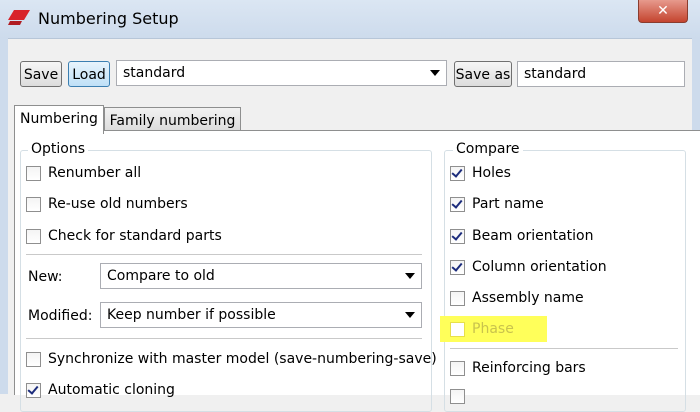  Describe the element at coordinates (533, 236) in the screenshot. I see `checkbox-label: Beam orientation` at that location.